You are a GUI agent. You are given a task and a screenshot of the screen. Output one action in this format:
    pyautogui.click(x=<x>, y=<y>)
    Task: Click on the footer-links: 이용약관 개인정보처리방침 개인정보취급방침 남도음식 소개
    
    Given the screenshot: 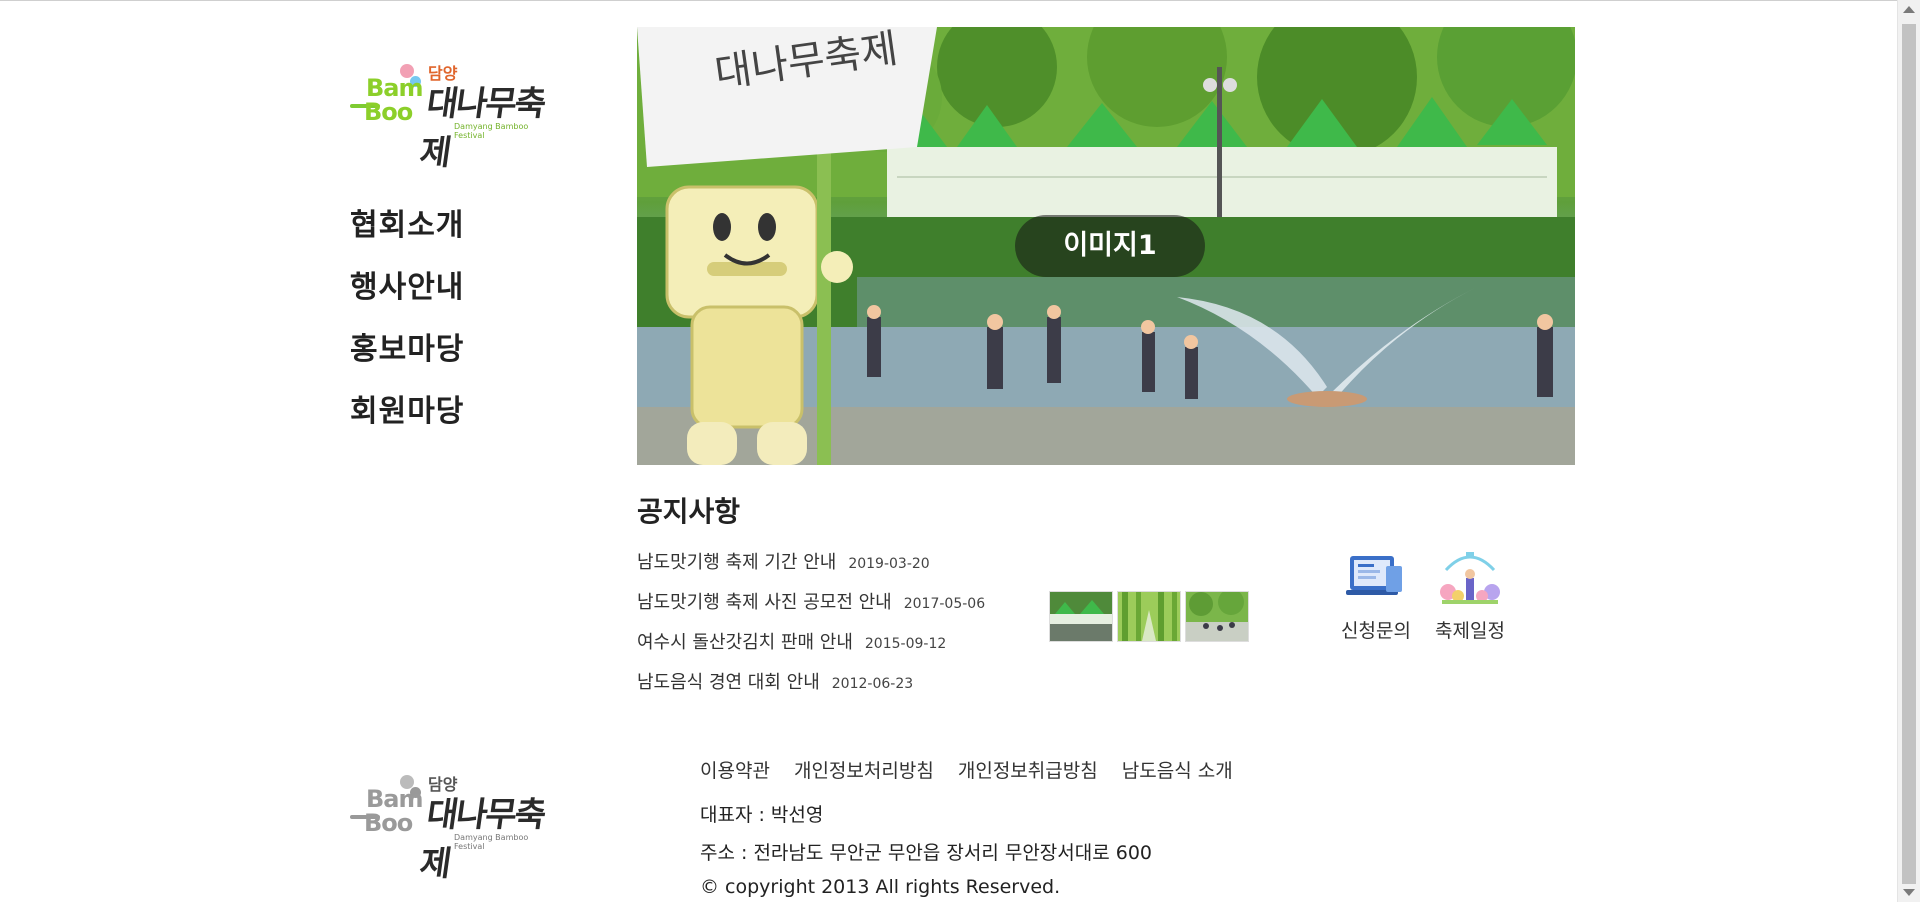 What is the action you would take?
    pyautogui.click(x=975, y=769)
    